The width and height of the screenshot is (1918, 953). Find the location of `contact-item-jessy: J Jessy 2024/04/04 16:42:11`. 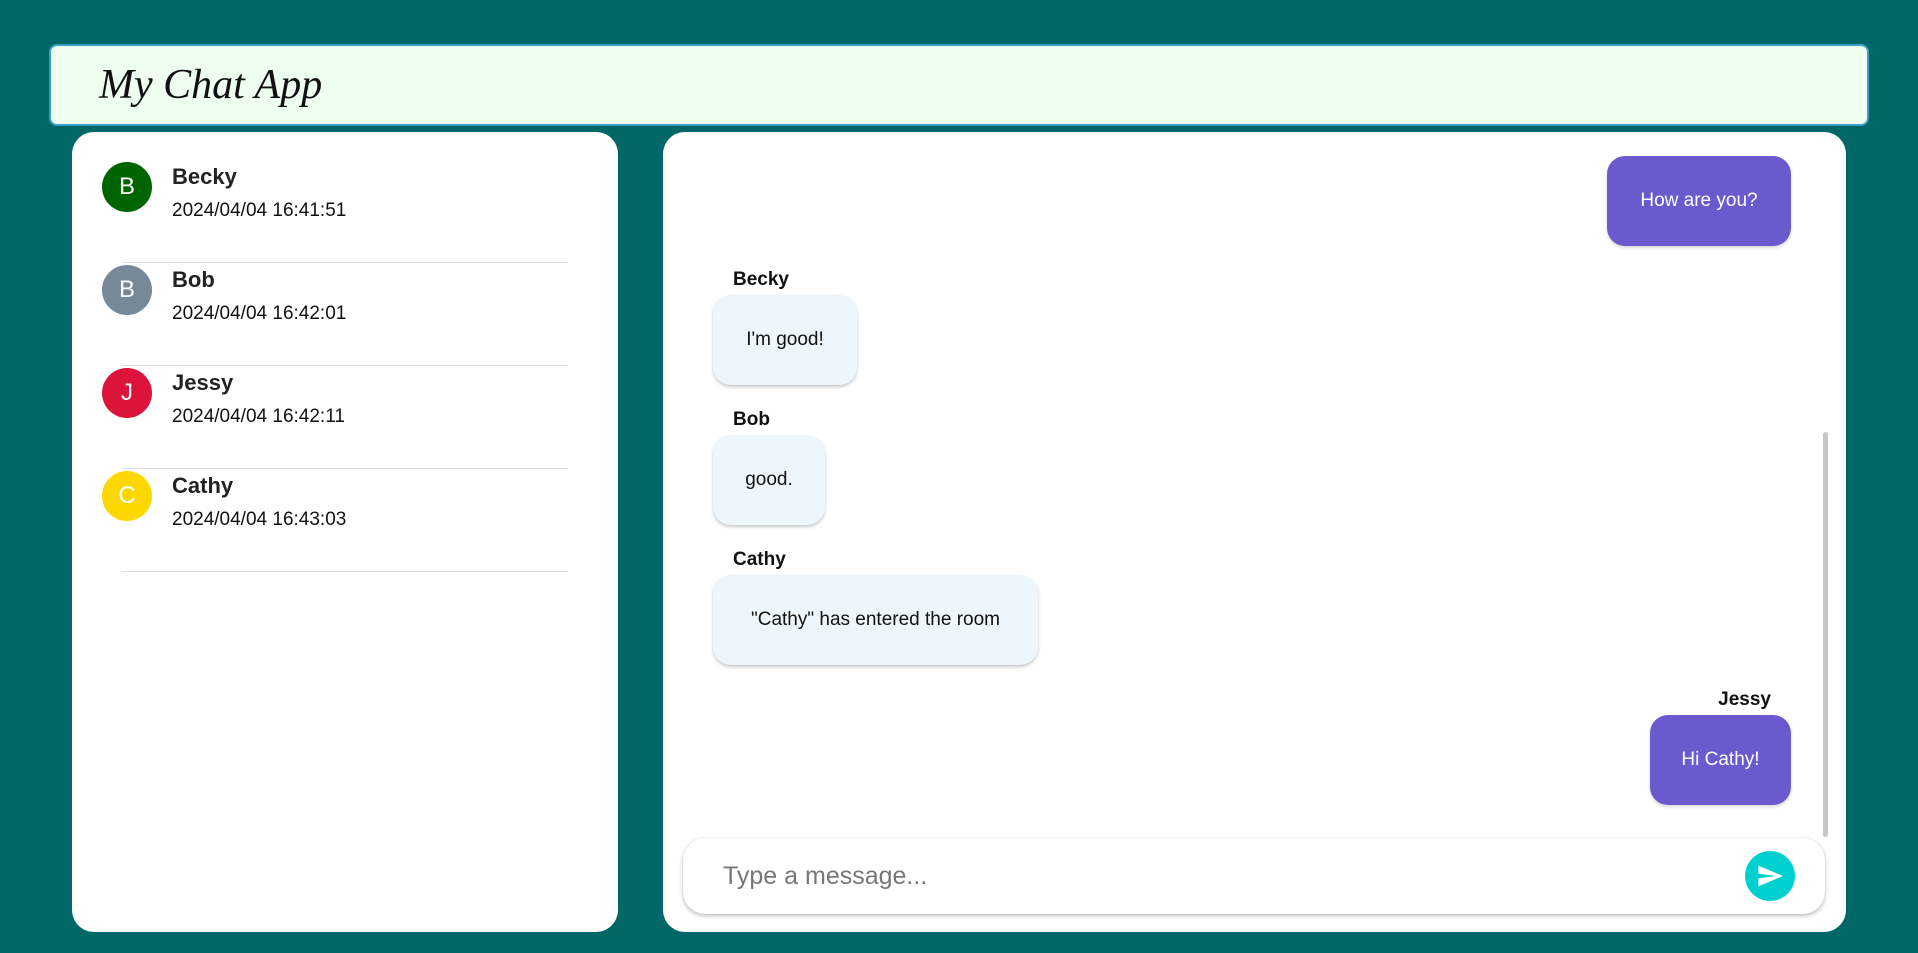

contact-item-jessy: J Jessy 2024/04/04 16:42:11 is located at coordinates (345, 417).